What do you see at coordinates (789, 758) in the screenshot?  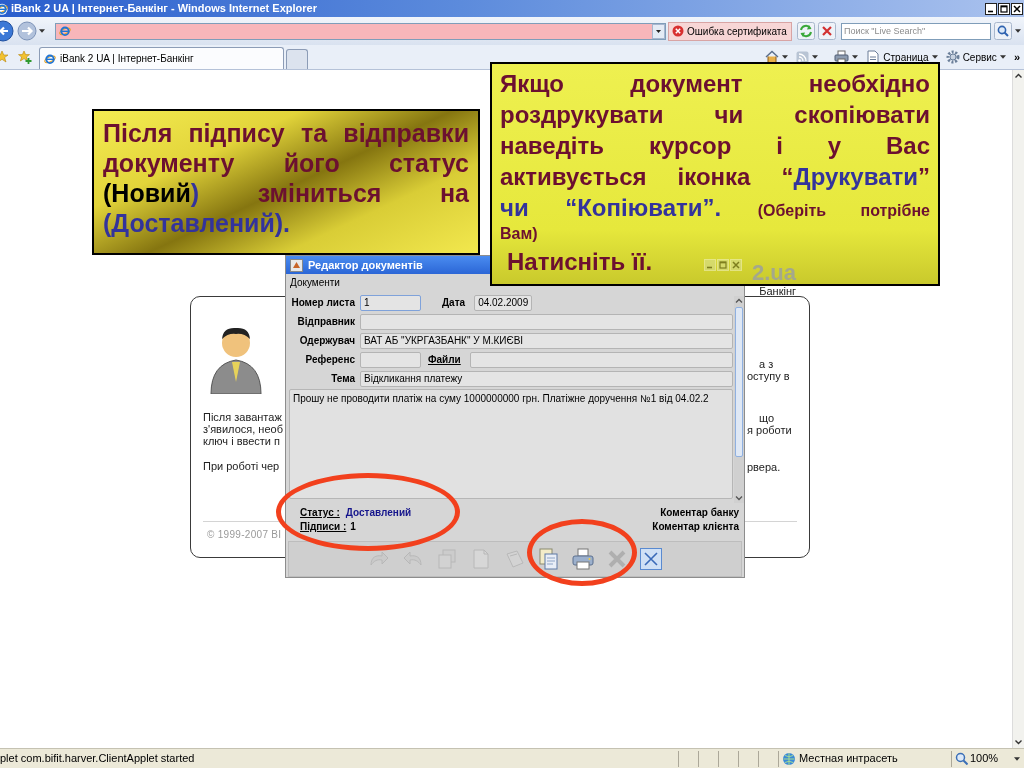 I see `globe-icon` at bounding box center [789, 758].